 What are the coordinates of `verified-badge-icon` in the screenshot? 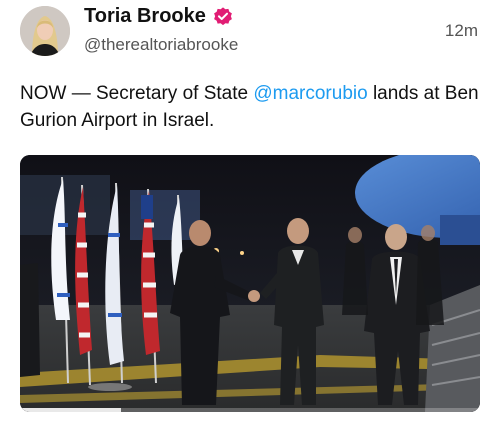 It's located at (222, 15).